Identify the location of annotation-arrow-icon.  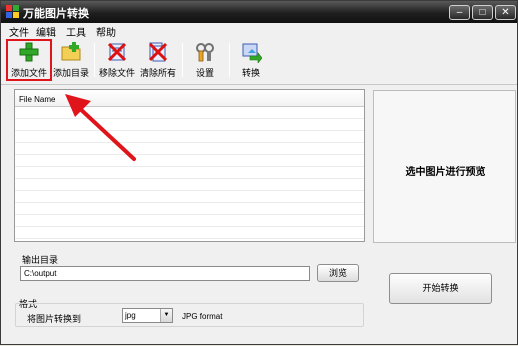
(100, 127).